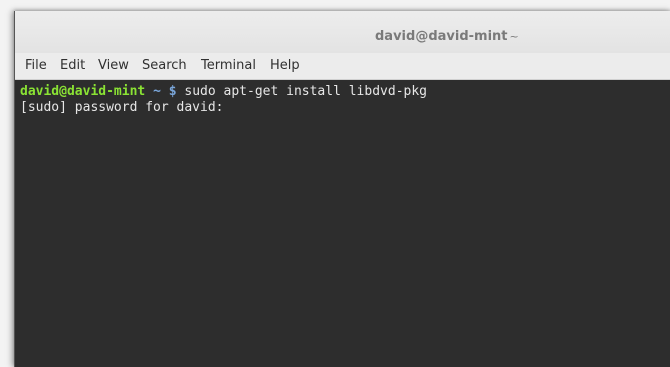 Image resolution: width=670 pixels, height=367 pixels. I want to click on prompt-user-host: david@david-mint, so click(83, 91).